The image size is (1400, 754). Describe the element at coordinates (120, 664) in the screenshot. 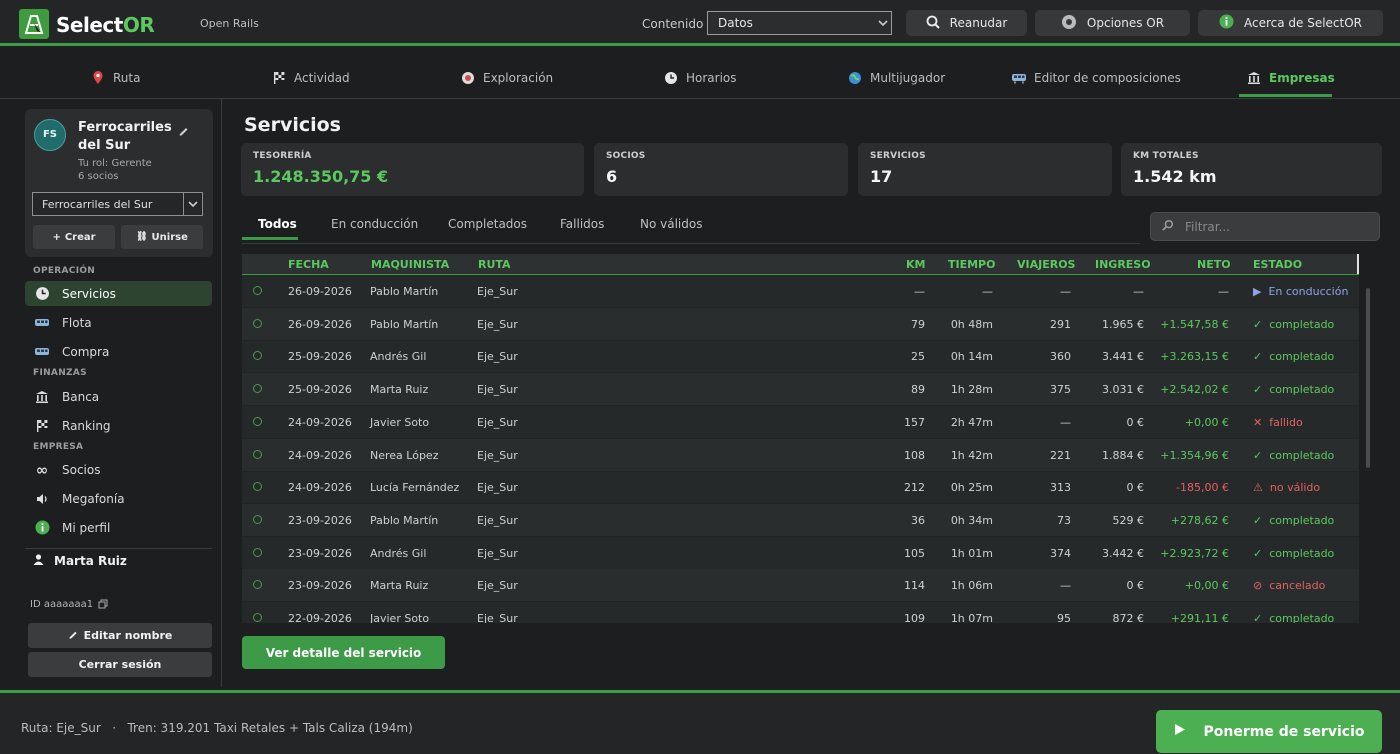

I see `logout-button: Cerrar sesión` at that location.